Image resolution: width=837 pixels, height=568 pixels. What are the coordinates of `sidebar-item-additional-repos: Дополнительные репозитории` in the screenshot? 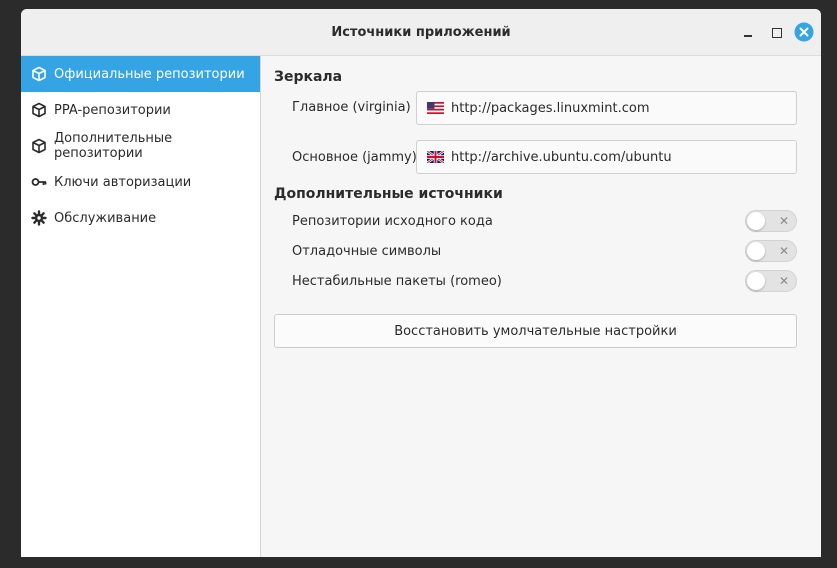 It's located at (140, 146).